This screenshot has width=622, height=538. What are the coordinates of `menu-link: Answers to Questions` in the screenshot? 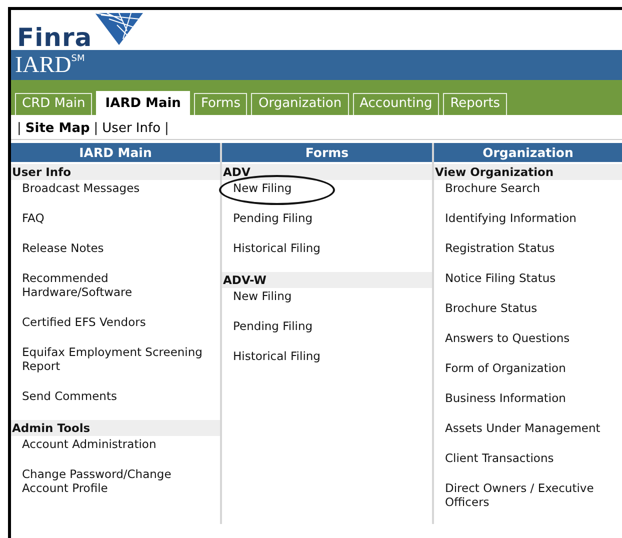 It's located at (528, 345).